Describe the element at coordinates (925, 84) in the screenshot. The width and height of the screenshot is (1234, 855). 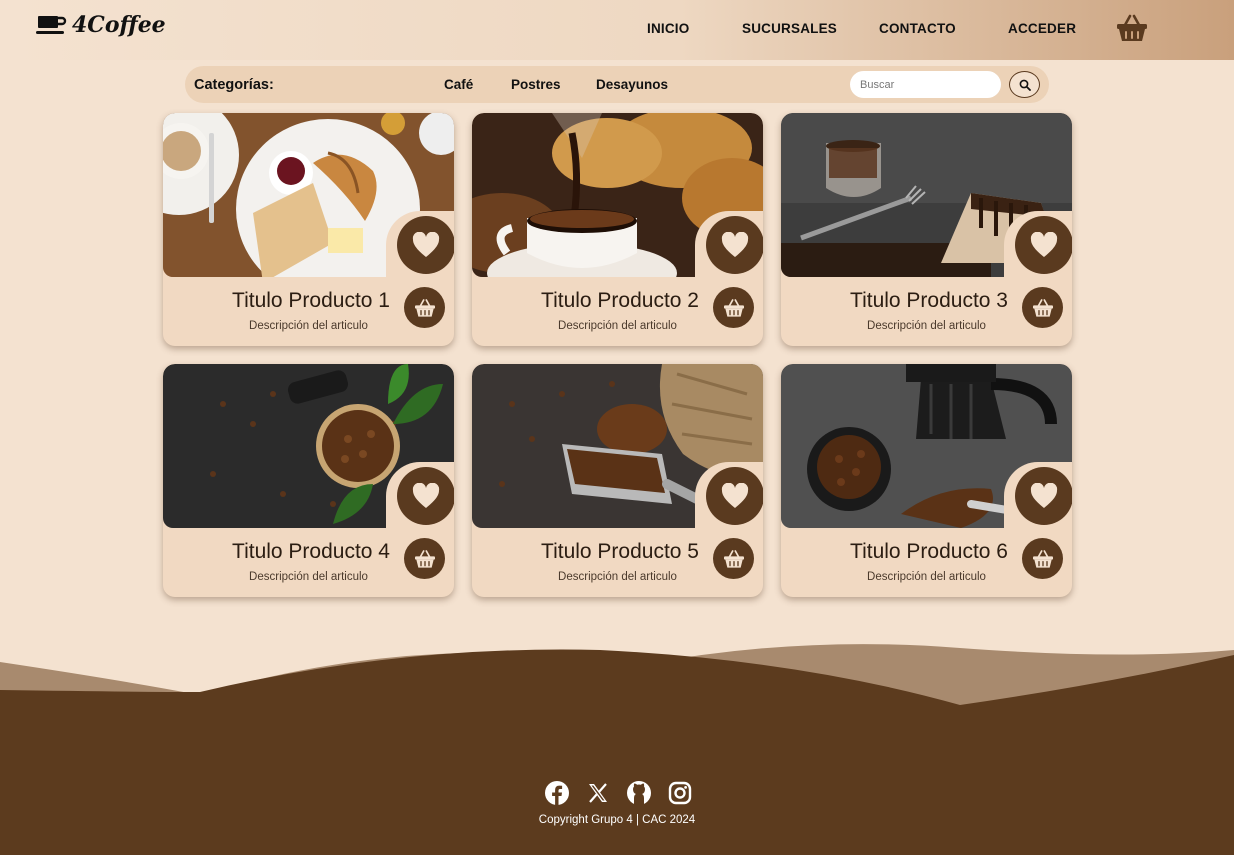
I see `search-input` at that location.